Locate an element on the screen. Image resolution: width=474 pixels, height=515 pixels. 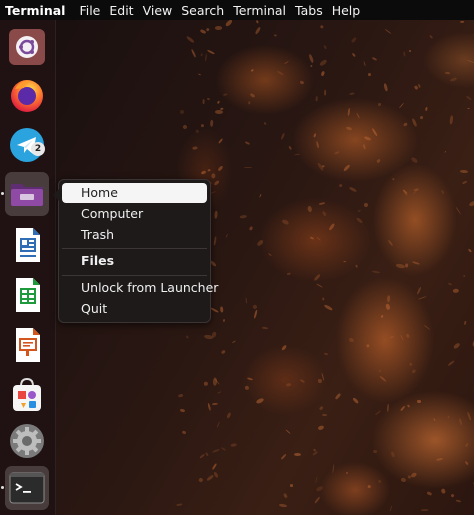
dock-libreoffice-impress is located at coordinates (27, 345).